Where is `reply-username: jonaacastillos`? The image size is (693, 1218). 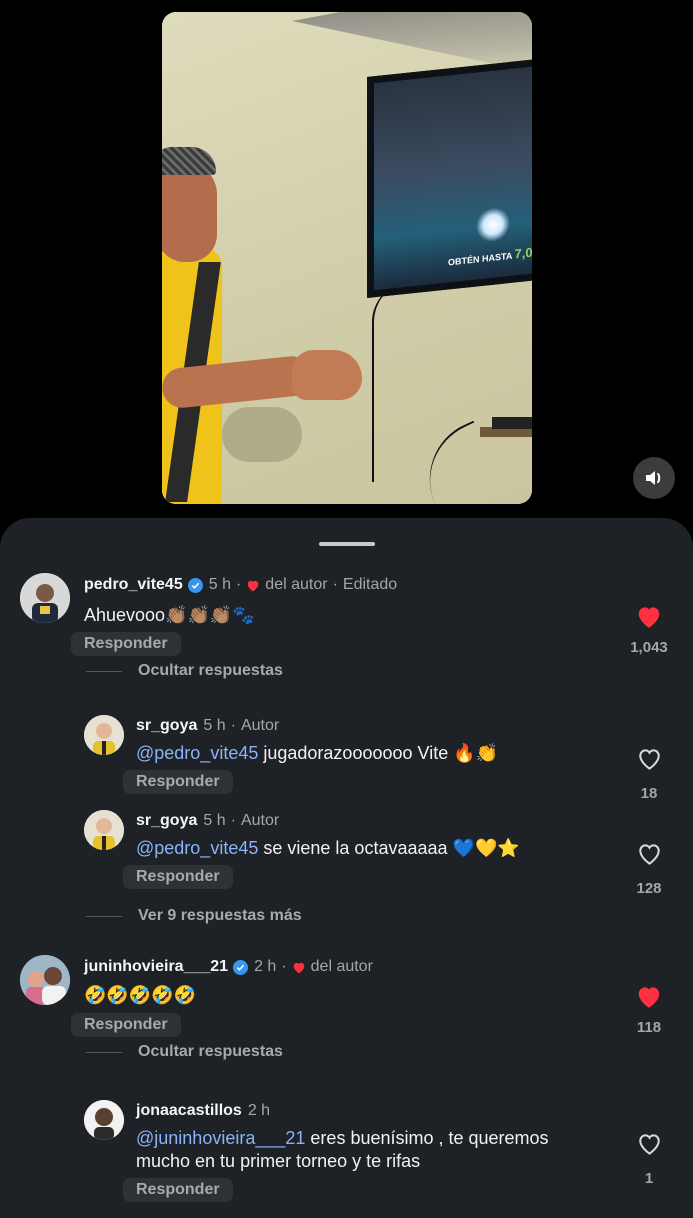 reply-username: jonaacastillos is located at coordinates (189, 1111).